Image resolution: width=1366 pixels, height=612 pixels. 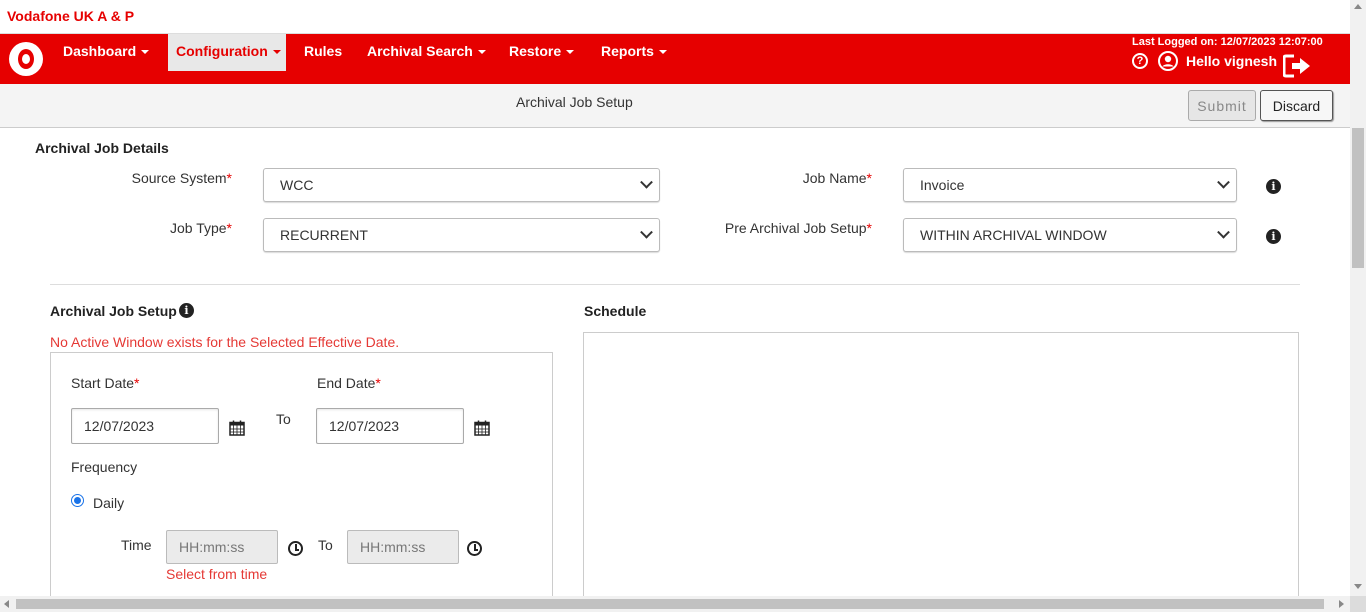 I want to click on page-title: Archival Job Setup, so click(x=574, y=102).